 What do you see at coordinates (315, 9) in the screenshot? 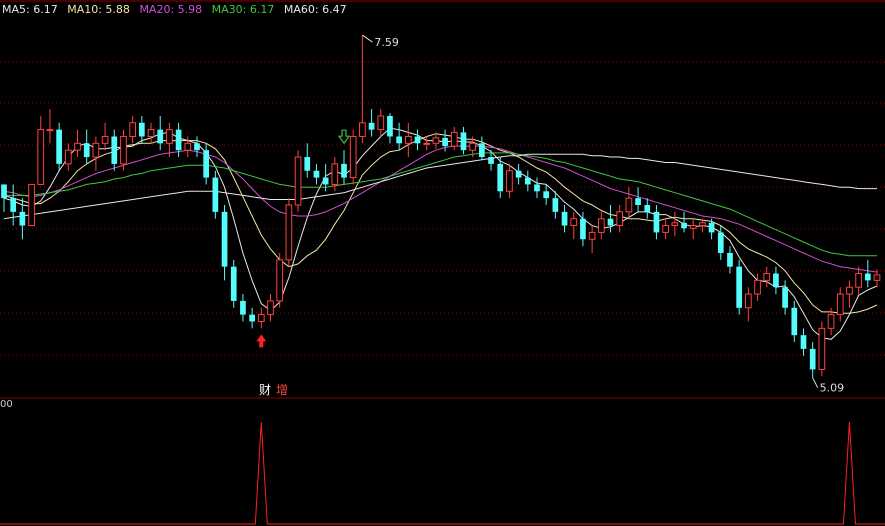
I see `legend-ma60: MA60: 6.47` at bounding box center [315, 9].